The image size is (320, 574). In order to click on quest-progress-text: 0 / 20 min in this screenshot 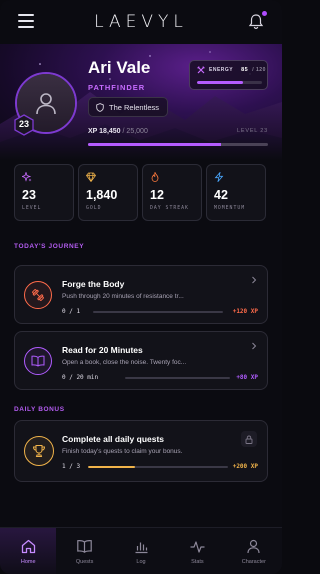, I will do `click(80, 377)`.